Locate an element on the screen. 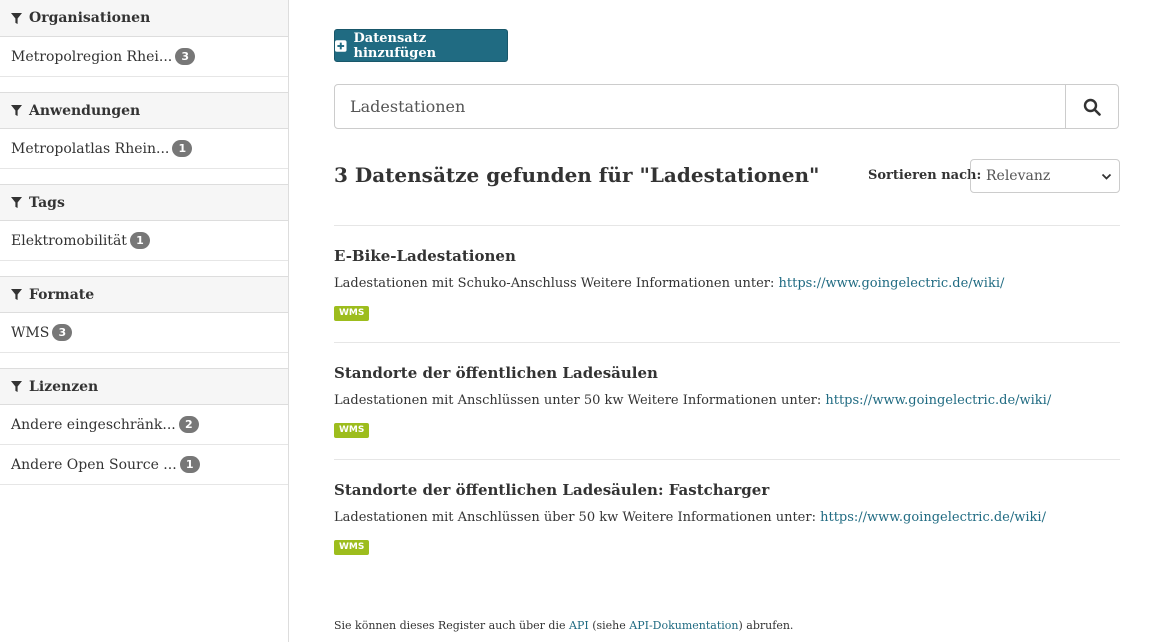 The height and width of the screenshot is (642, 1154). footer-text-after: ) abrufen. is located at coordinates (766, 625).